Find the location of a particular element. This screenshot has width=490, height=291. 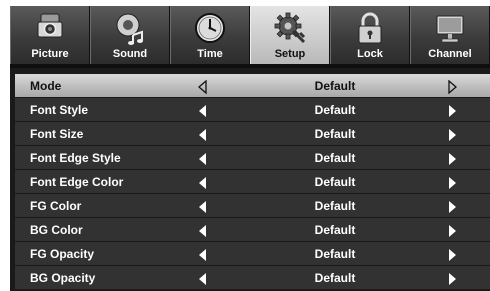

tab-channel-label: Channel is located at coordinates (450, 54).